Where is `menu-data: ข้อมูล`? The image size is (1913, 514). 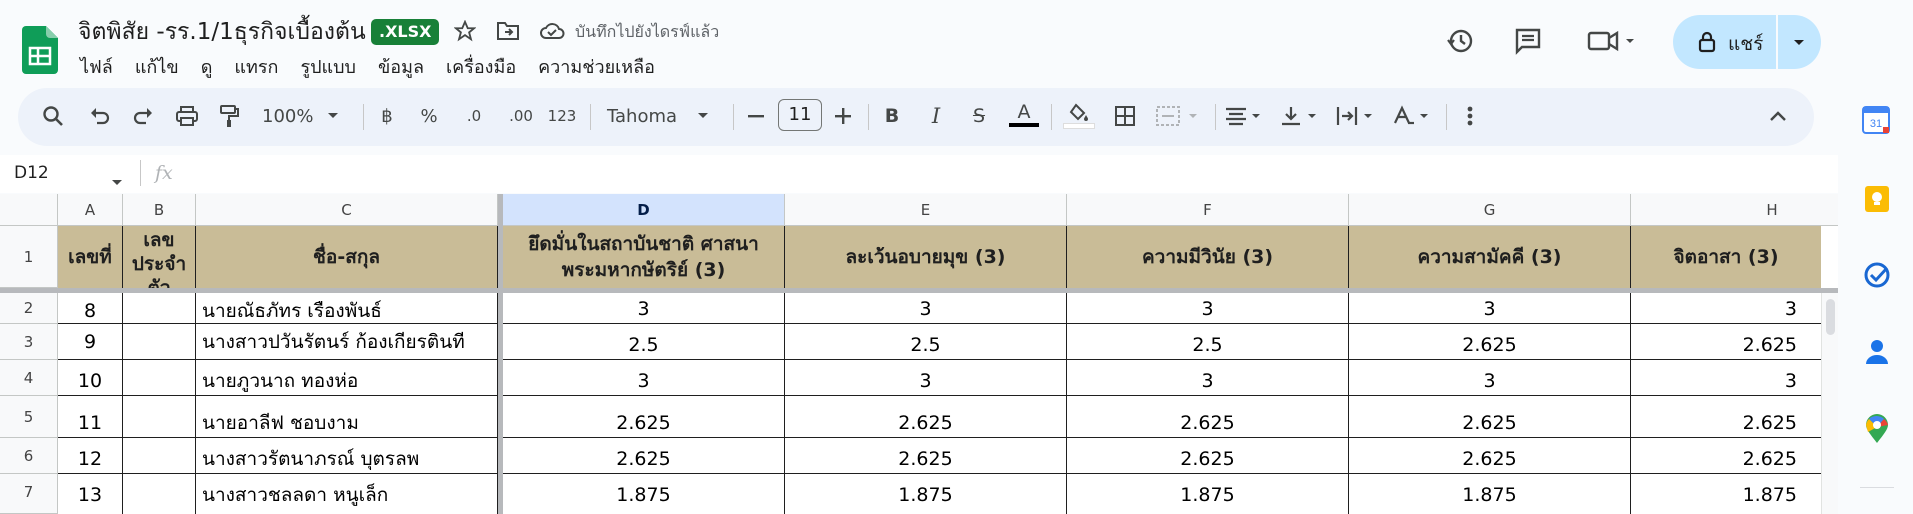
menu-data: ข้อมูล is located at coordinates (401, 66).